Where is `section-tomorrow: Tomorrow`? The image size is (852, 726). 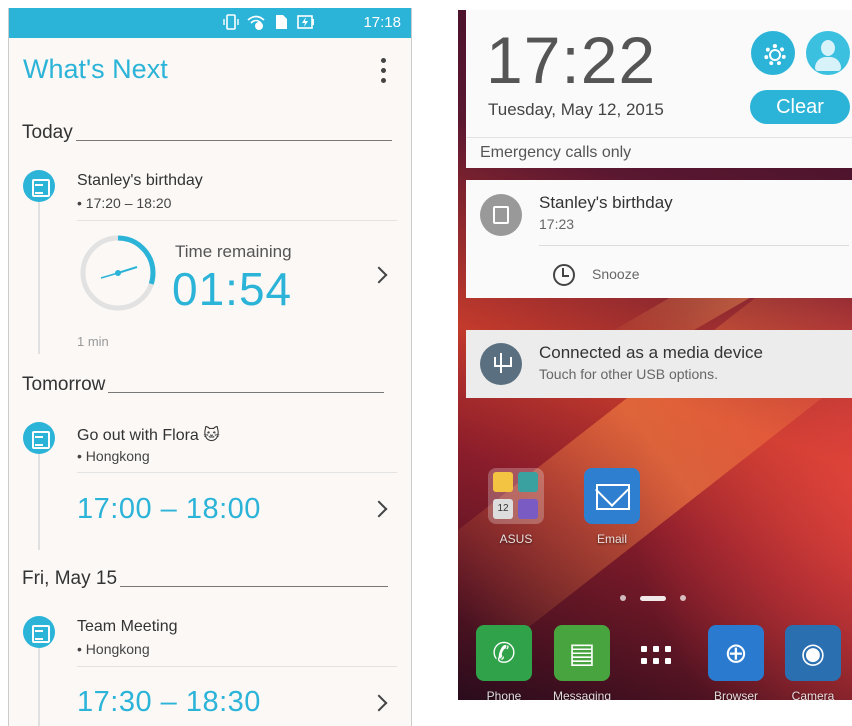
section-tomorrow: Tomorrow is located at coordinates (203, 385).